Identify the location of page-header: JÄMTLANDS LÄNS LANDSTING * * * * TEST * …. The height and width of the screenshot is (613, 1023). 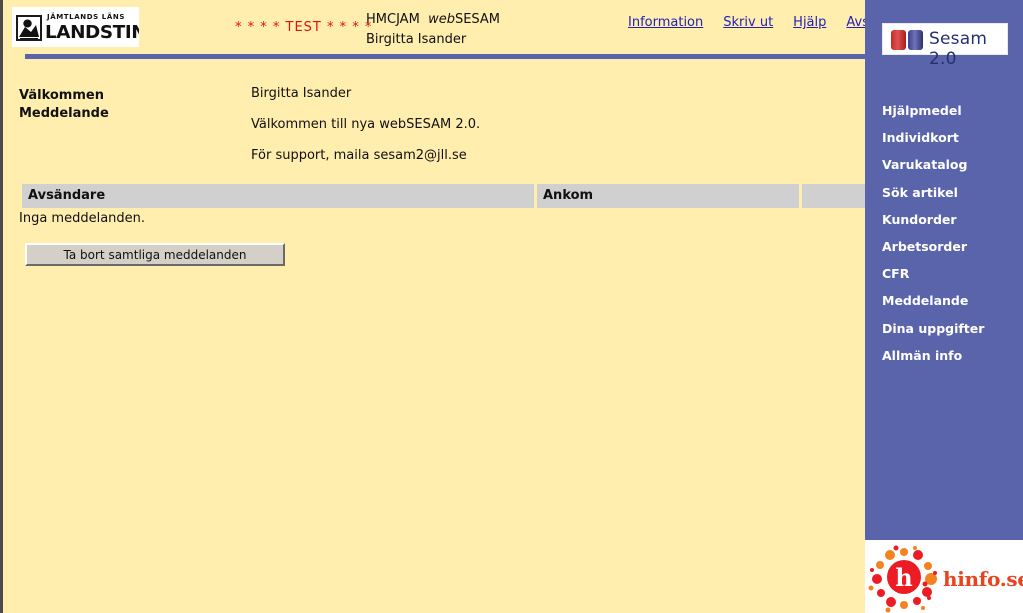
(448, 29).